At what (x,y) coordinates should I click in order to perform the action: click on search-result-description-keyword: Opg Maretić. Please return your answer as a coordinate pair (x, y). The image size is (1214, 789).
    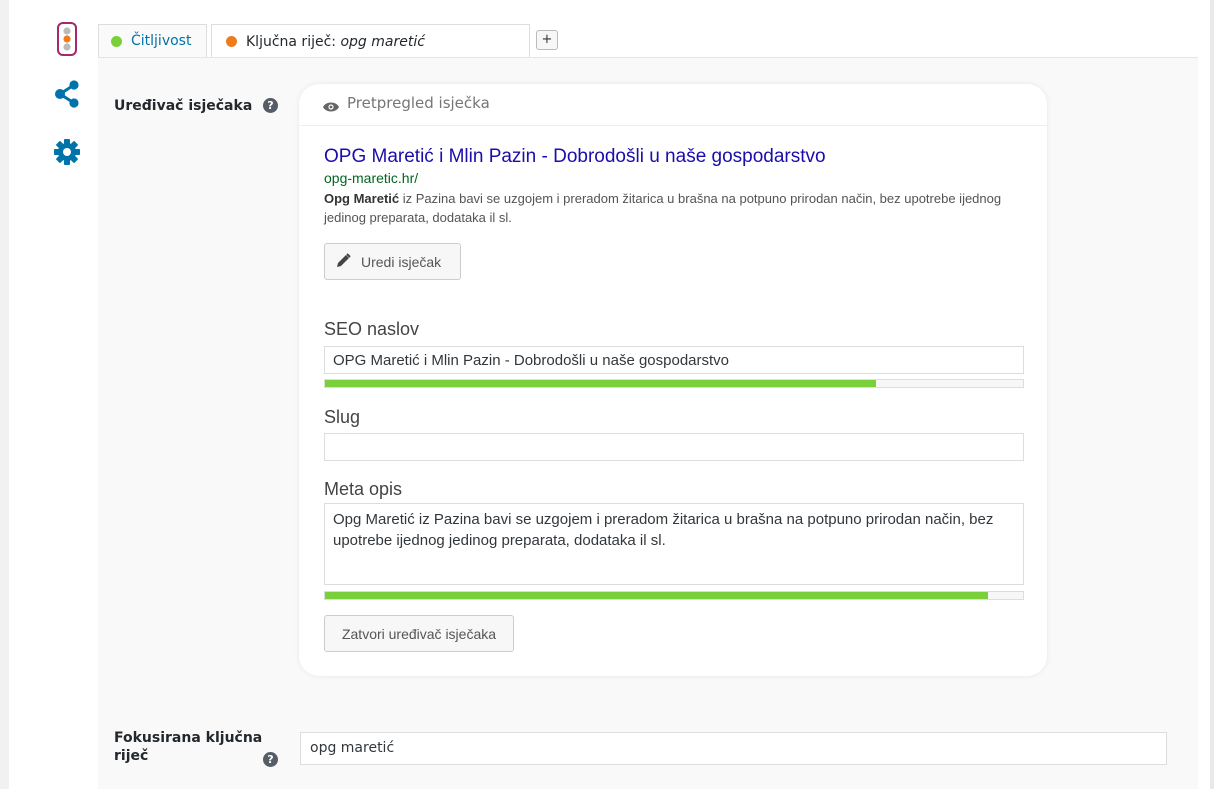
    Looking at the image, I should click on (362, 198).